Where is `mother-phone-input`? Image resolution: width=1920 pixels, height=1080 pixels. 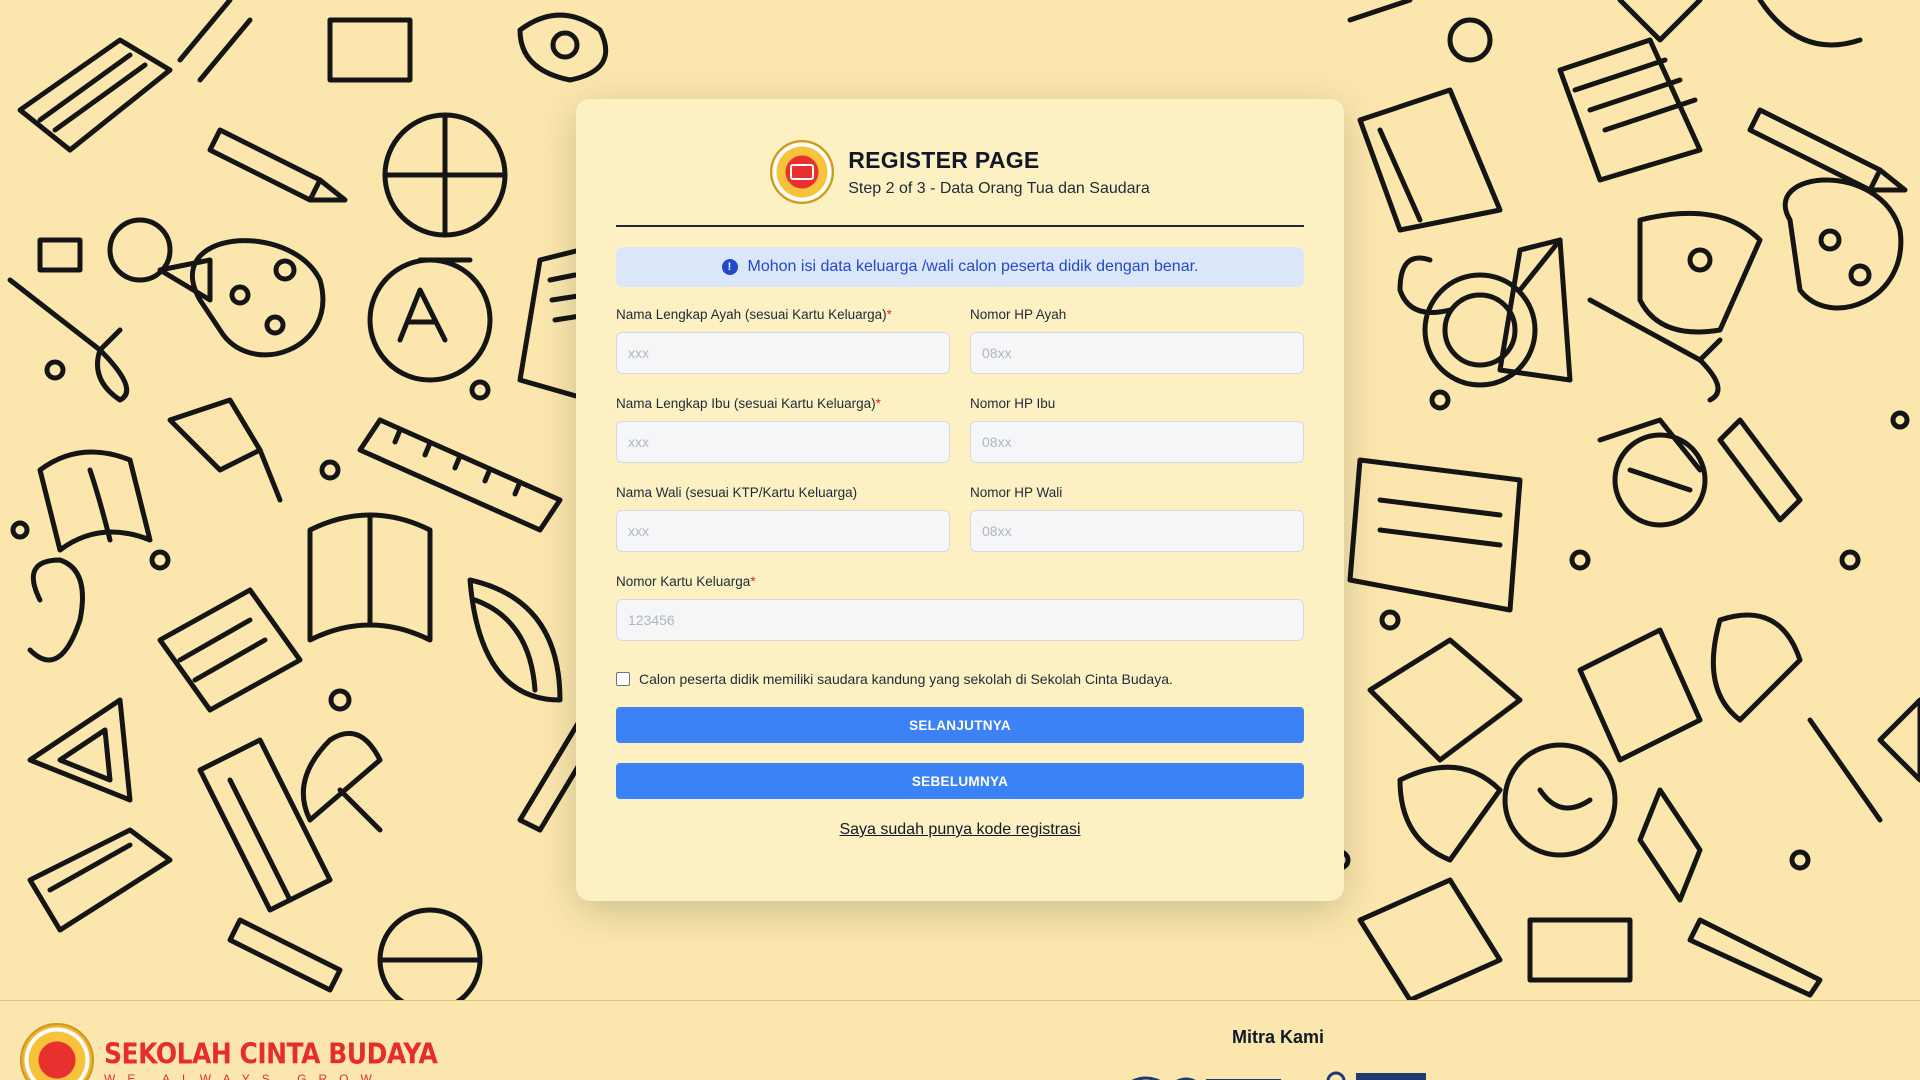 mother-phone-input is located at coordinates (1137, 442).